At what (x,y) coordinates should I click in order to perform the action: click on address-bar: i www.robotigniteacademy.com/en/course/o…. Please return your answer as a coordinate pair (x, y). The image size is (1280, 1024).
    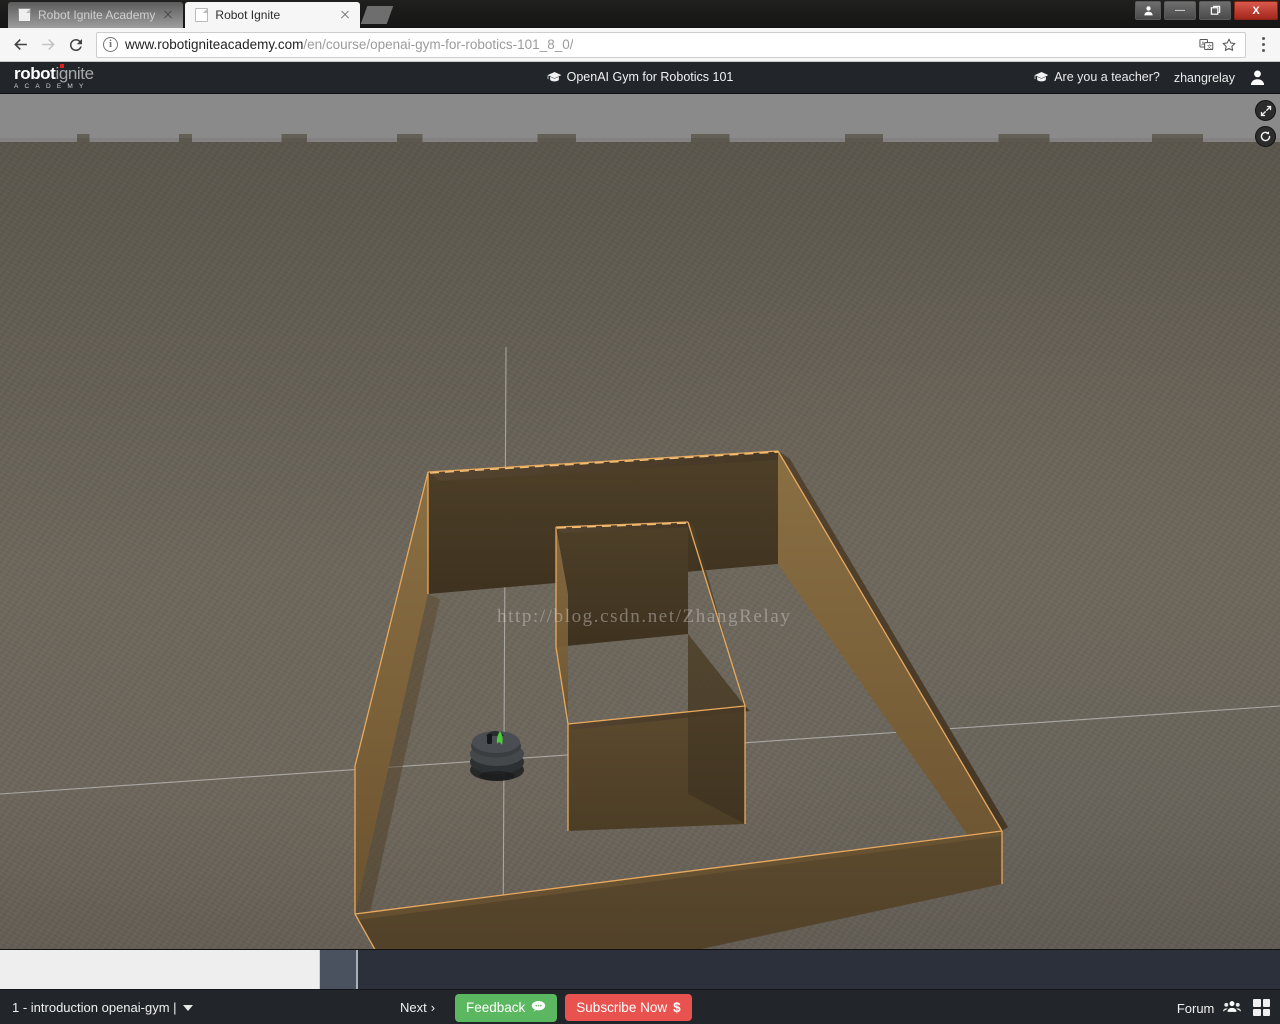
    Looking at the image, I should click on (671, 44).